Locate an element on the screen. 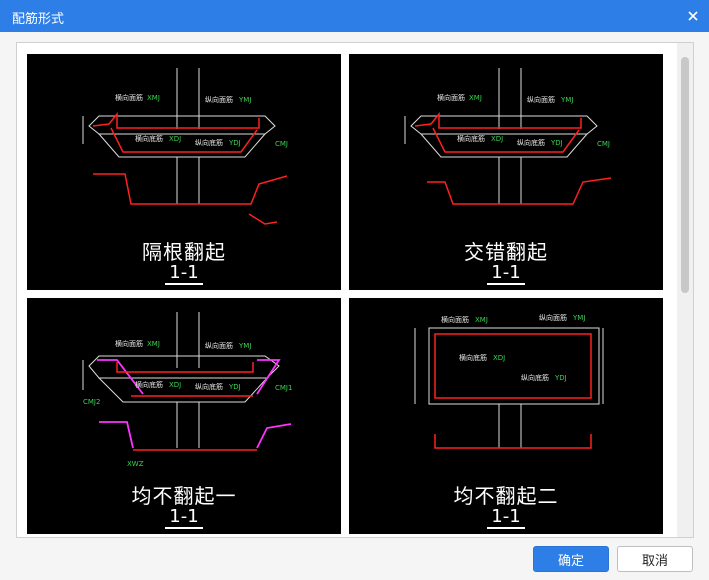 This screenshot has width=709, height=580. cancel-button: 取消 is located at coordinates (655, 559).